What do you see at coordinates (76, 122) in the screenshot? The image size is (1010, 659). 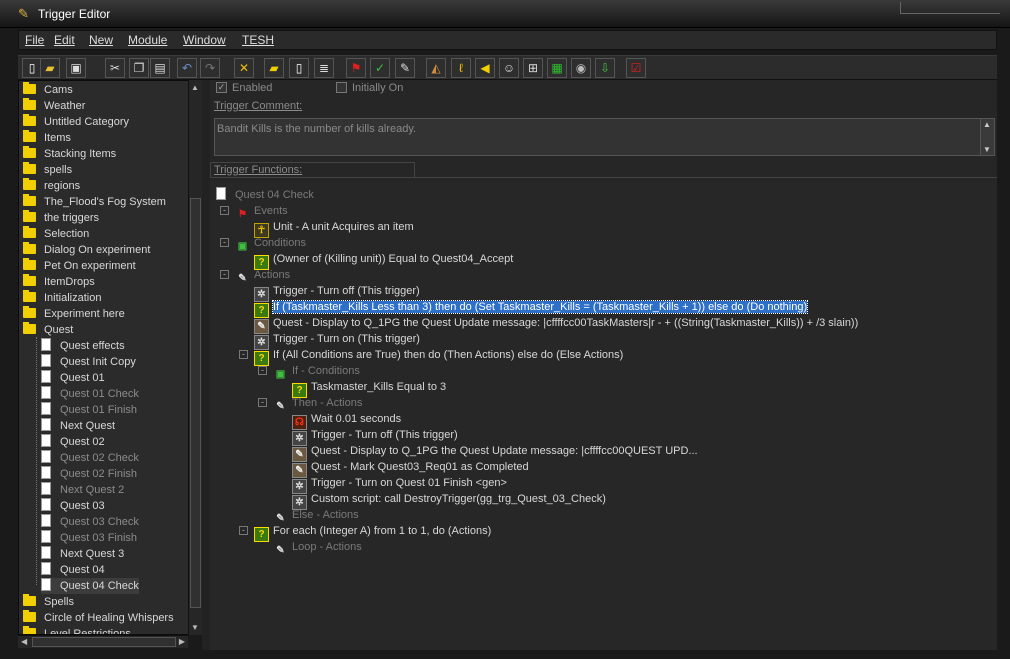 I see `tree-category: Untitled Category` at bounding box center [76, 122].